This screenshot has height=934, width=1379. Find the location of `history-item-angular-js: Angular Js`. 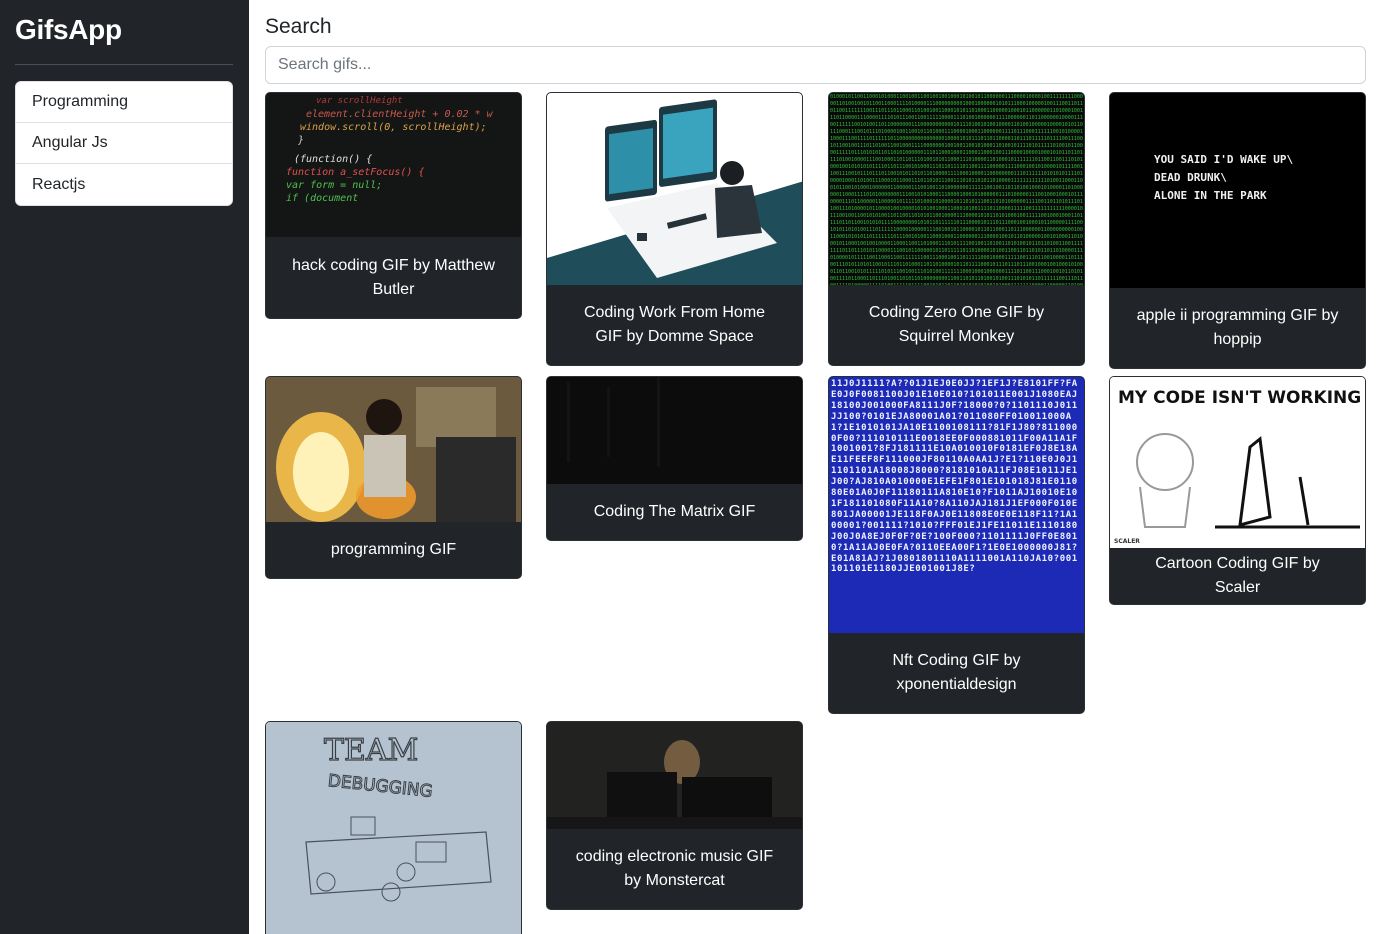

history-item-angular-js: Angular Js is located at coordinates (124, 143).